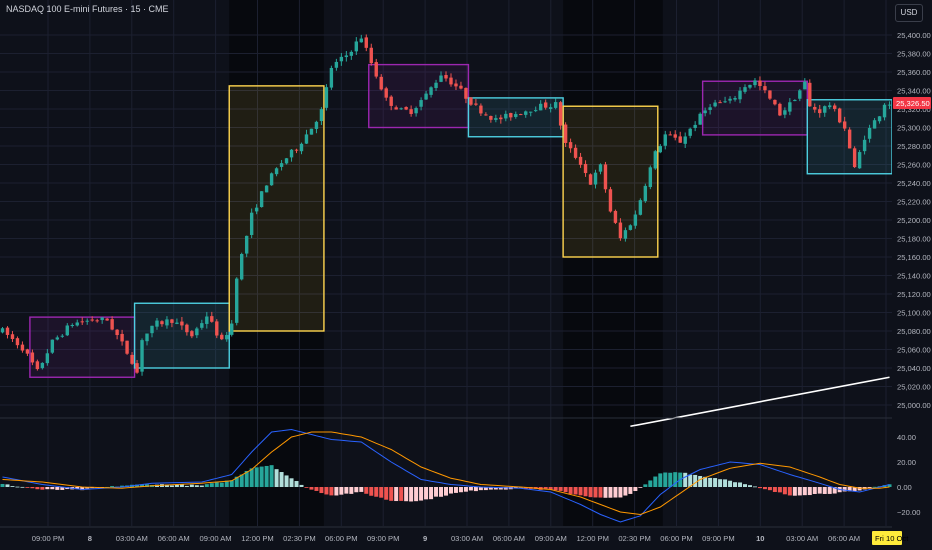 Image resolution: width=932 pixels, height=550 pixels. What do you see at coordinates (551, 538) in the screenshot?
I see `time-tick-label: 09:00 AM` at bounding box center [551, 538].